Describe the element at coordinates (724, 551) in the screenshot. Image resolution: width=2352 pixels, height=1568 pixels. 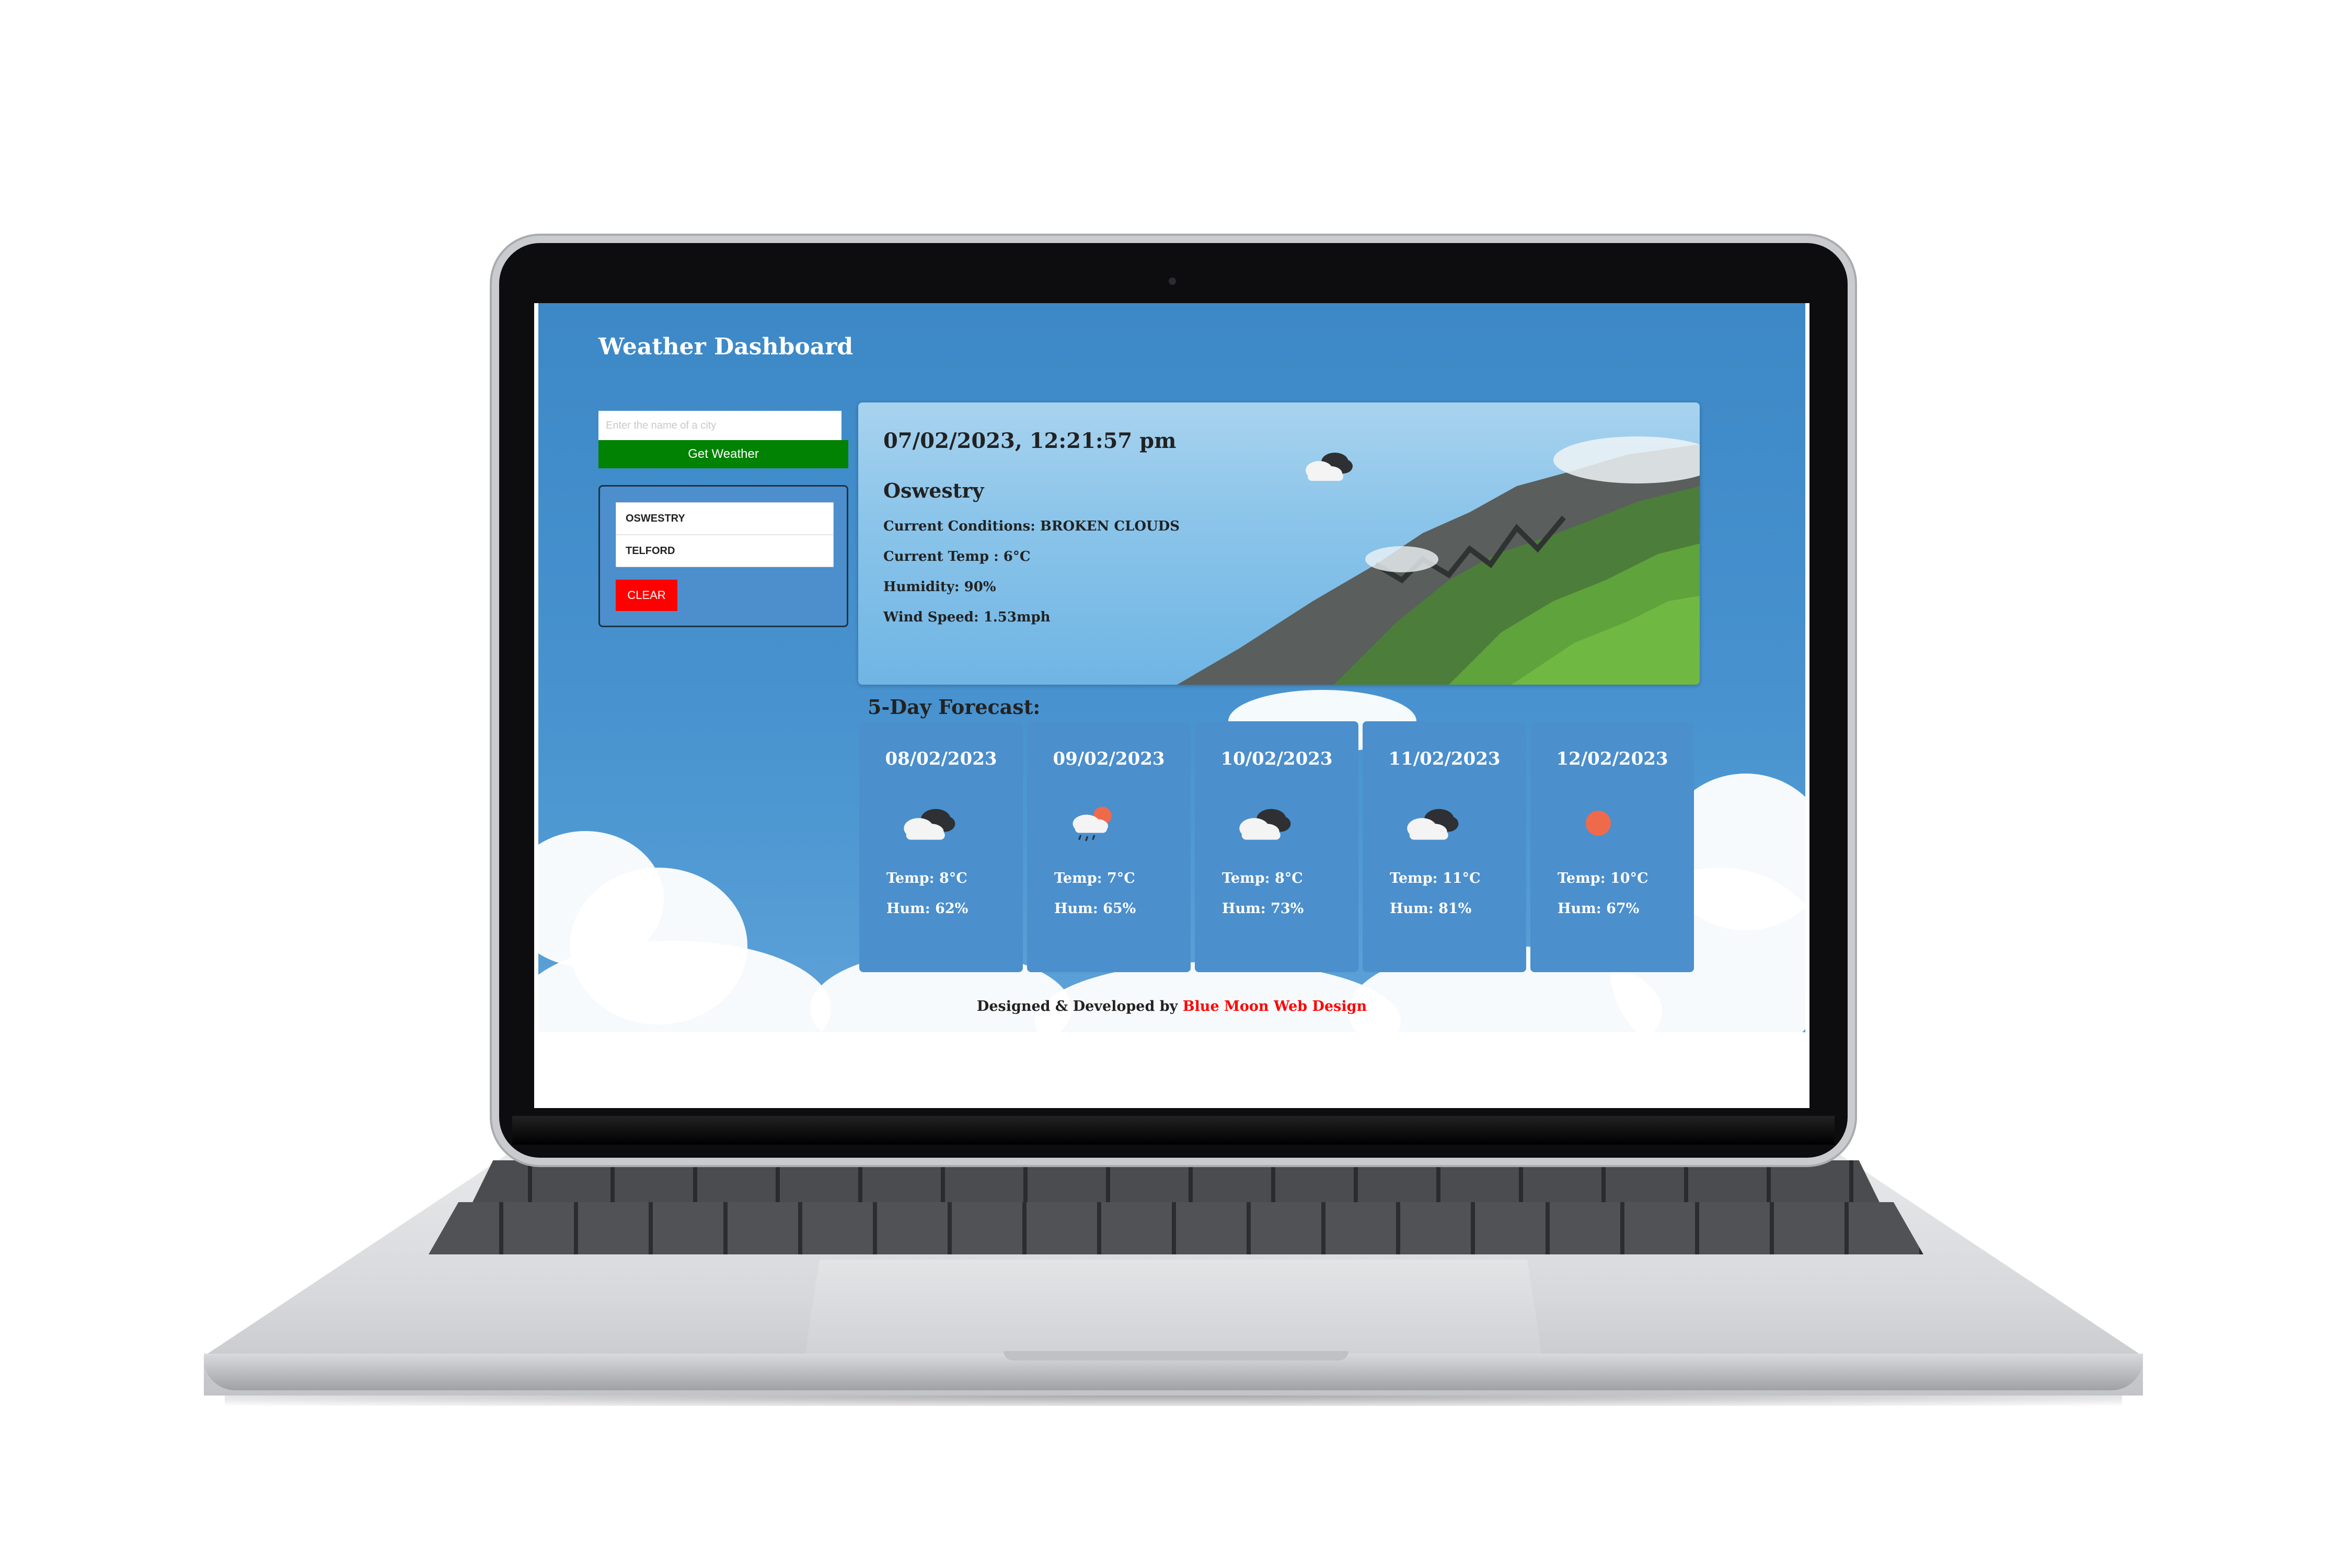
I see `history-item-telford: TELFORD` at that location.